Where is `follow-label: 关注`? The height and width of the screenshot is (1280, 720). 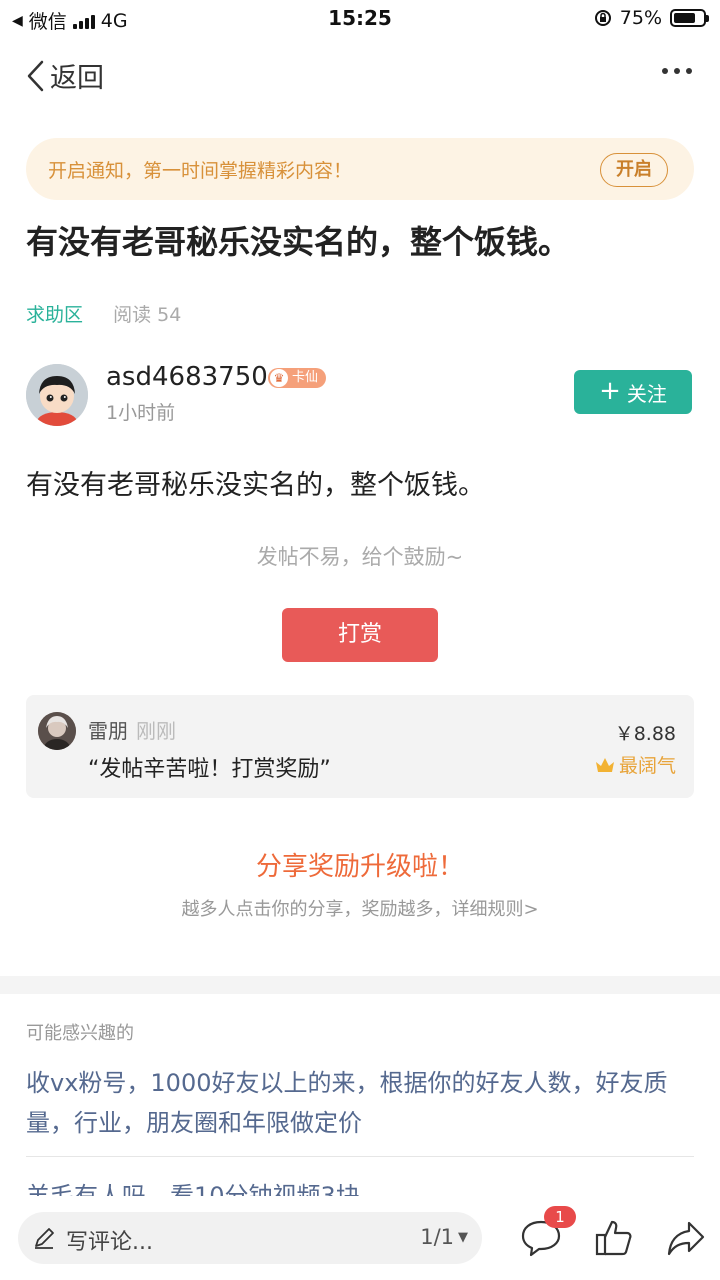
follow-label: 关注 is located at coordinates (646, 393).